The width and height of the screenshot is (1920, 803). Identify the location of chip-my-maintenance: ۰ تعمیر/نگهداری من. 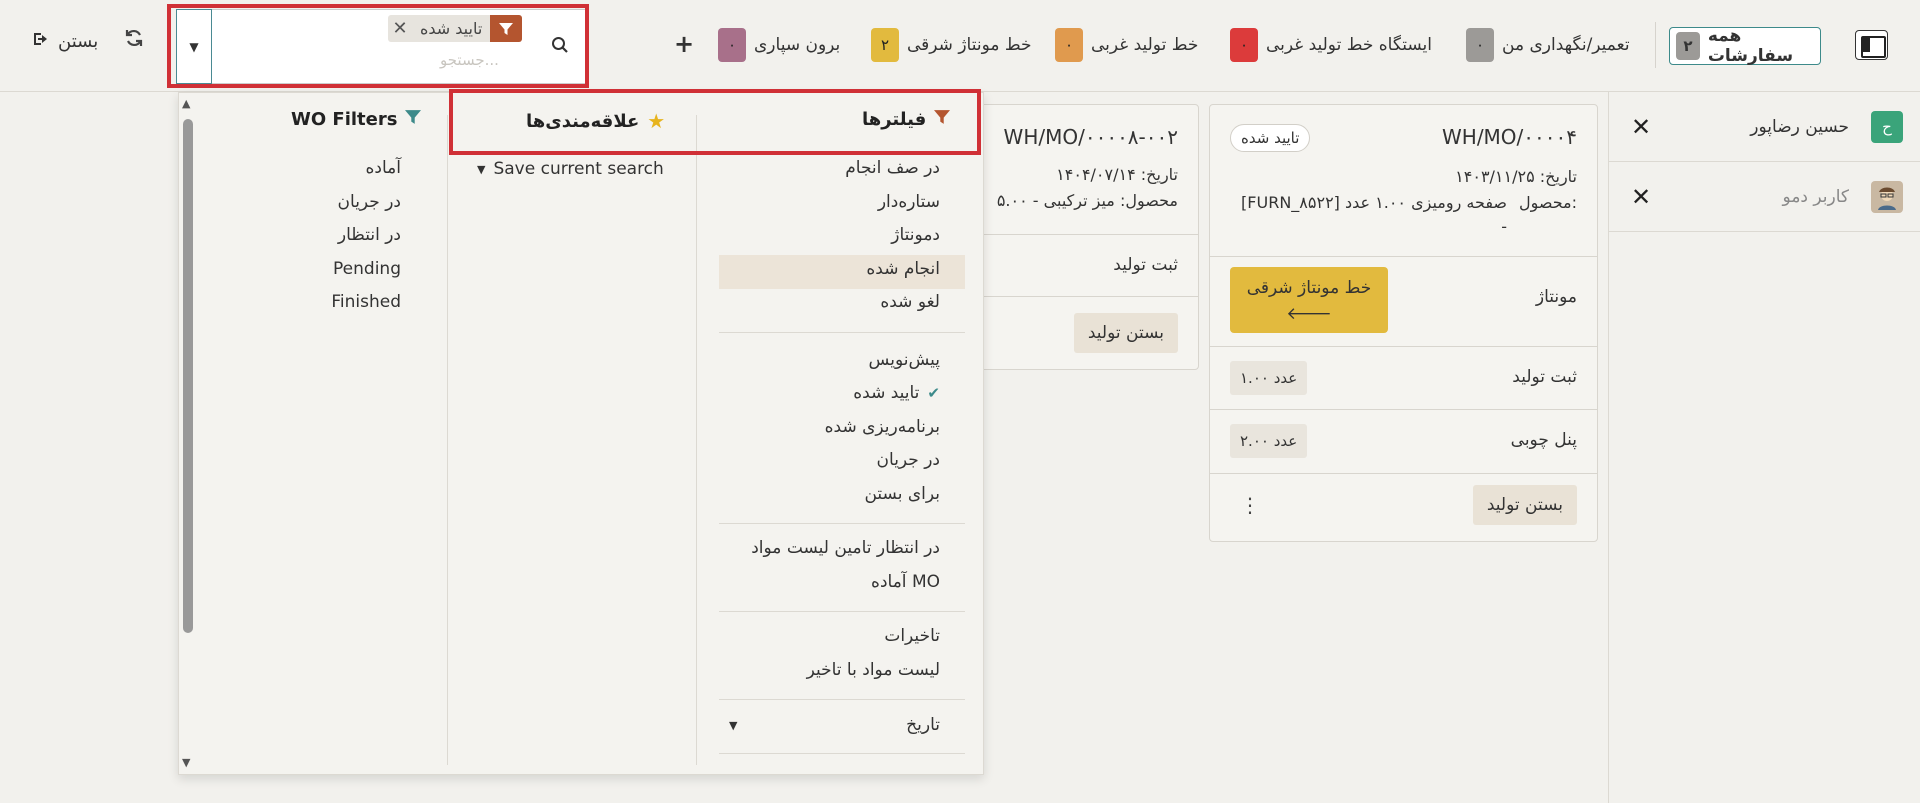
(1548, 45).